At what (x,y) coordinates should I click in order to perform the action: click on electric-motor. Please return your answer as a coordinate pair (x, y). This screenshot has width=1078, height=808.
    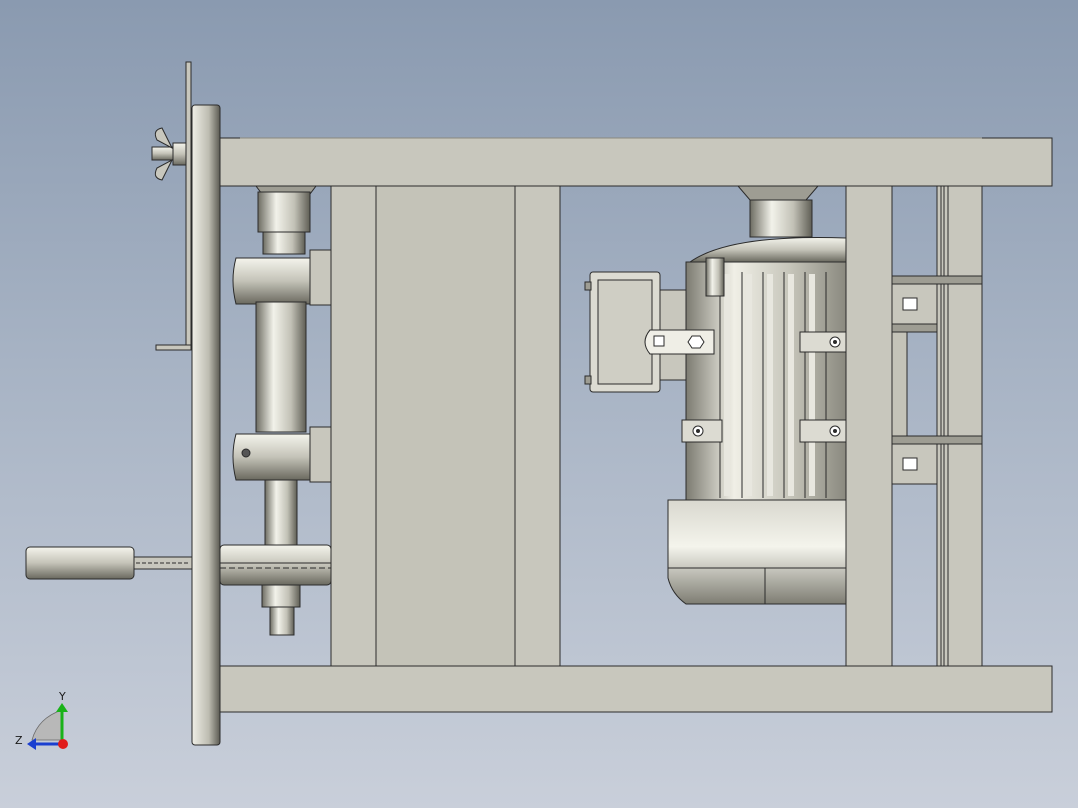
    Looking at the image, I should click on (757, 395).